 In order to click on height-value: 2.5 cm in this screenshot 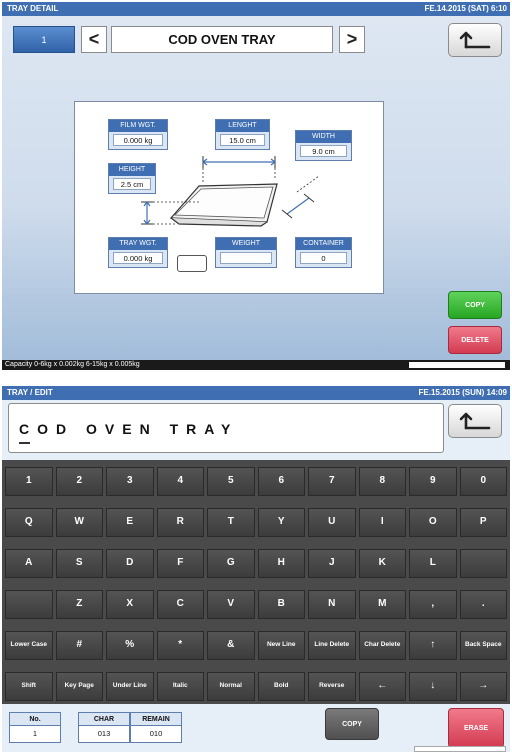, I will do `click(132, 184)`.